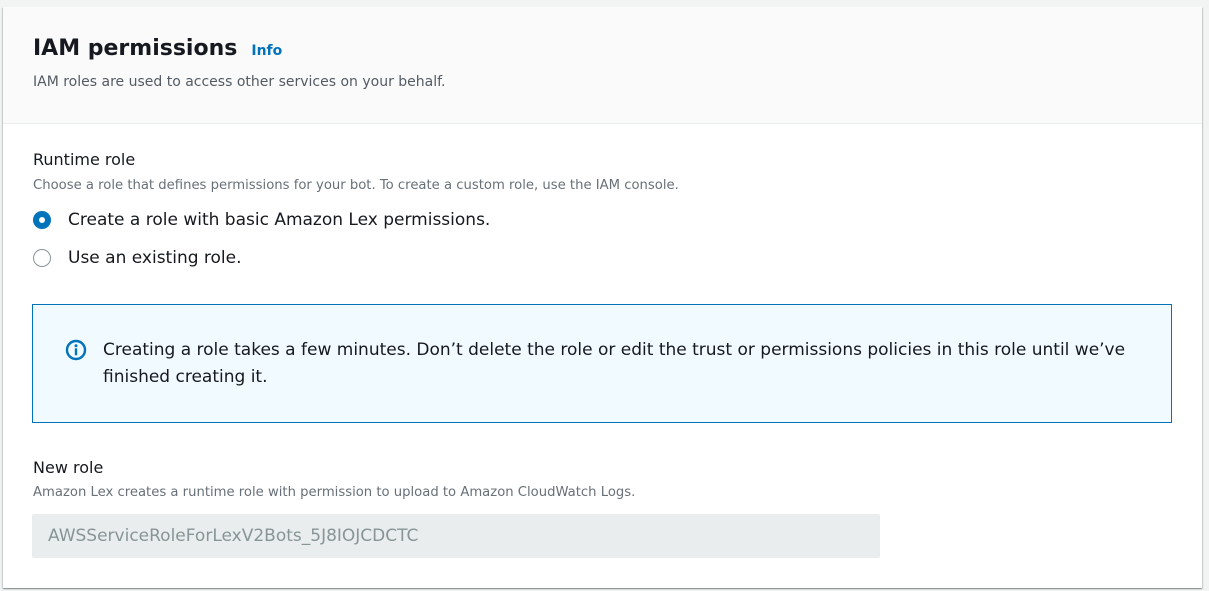 The height and width of the screenshot is (591, 1209). I want to click on radio-existing-role: Use an existing role., so click(137, 258).